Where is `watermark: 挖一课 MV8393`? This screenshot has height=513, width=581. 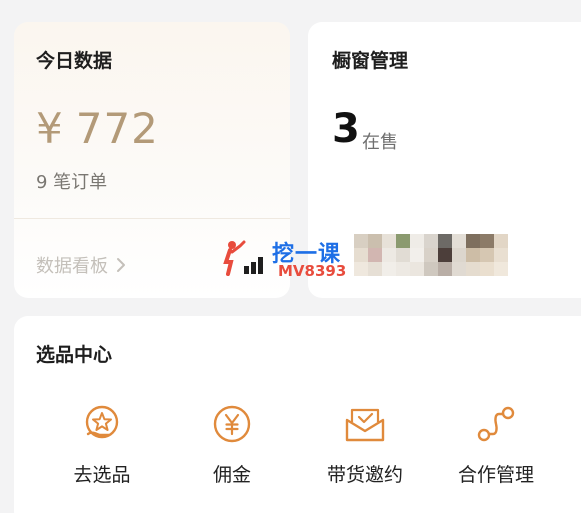
watermark: 挖一课 MV8393 is located at coordinates (287, 259).